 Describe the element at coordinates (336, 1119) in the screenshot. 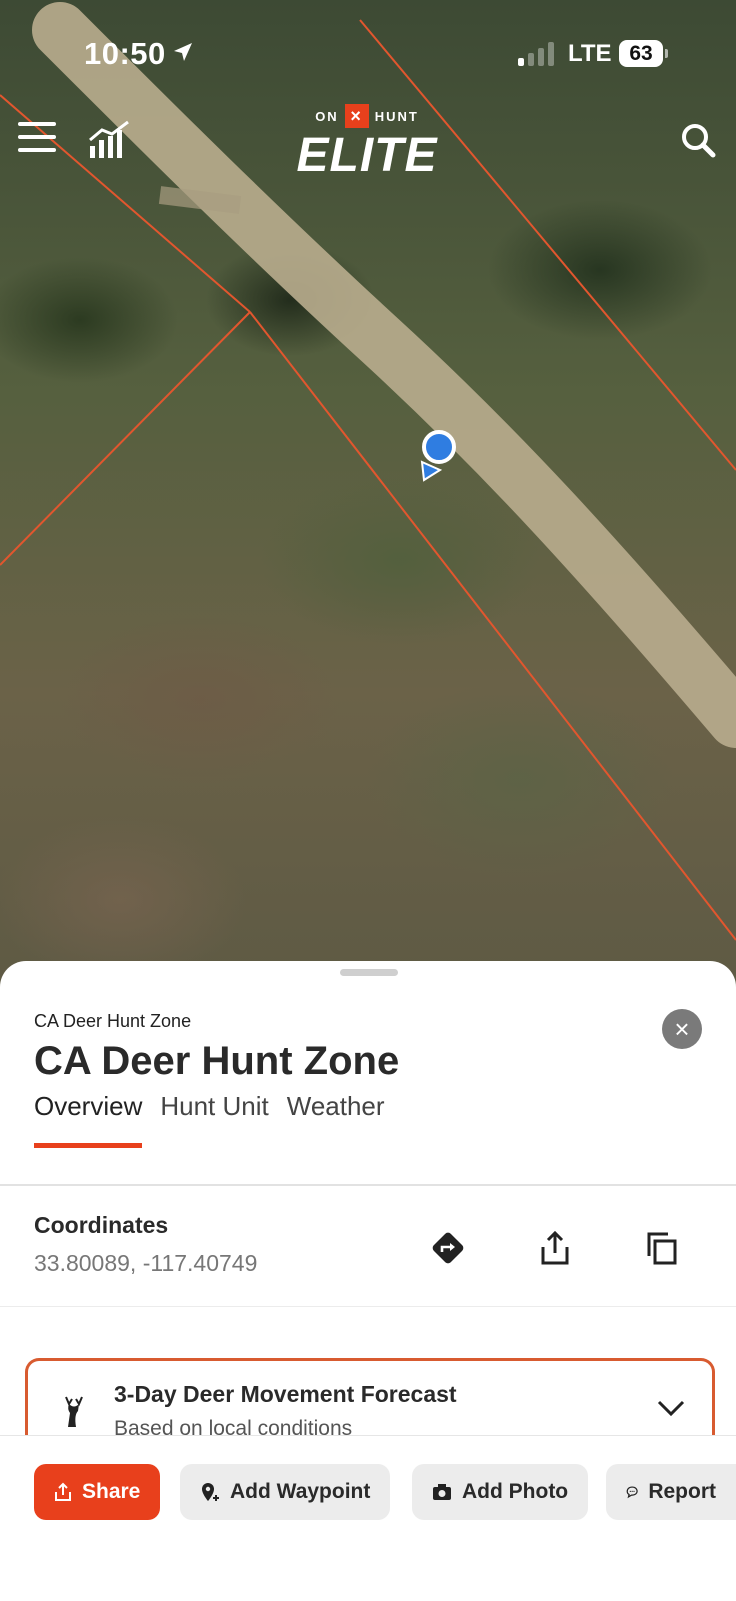

I see `tab-weather: Weather` at that location.